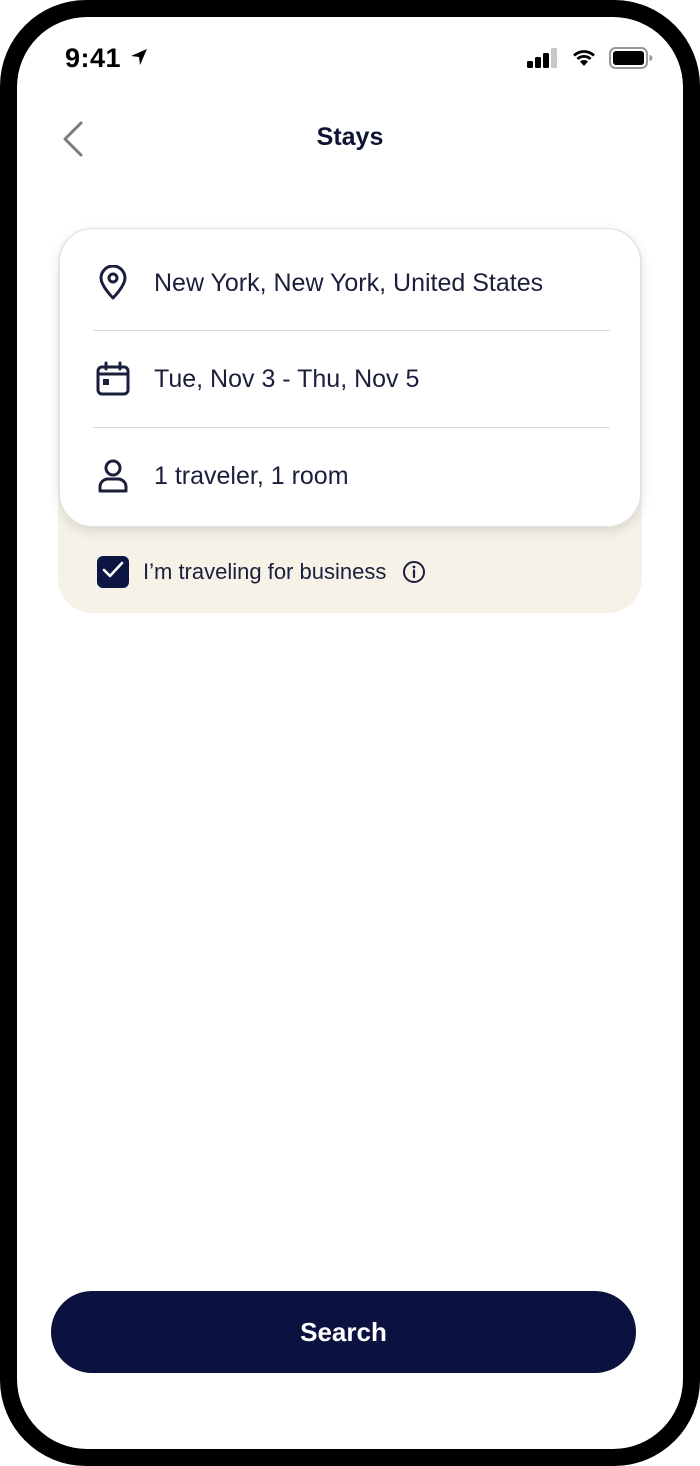  I want to click on dates-field: Tue, Nov 3 - Thu, Nov 5, so click(351, 379).